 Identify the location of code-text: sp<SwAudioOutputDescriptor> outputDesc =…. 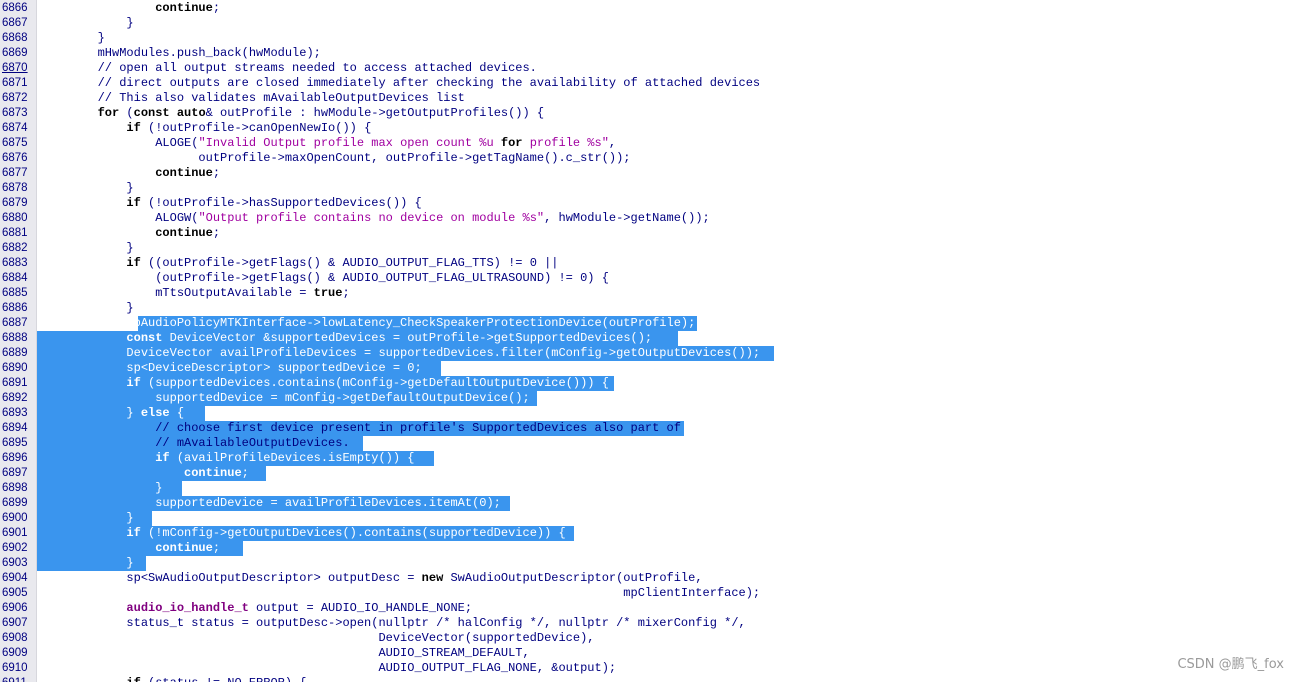
(371, 578).